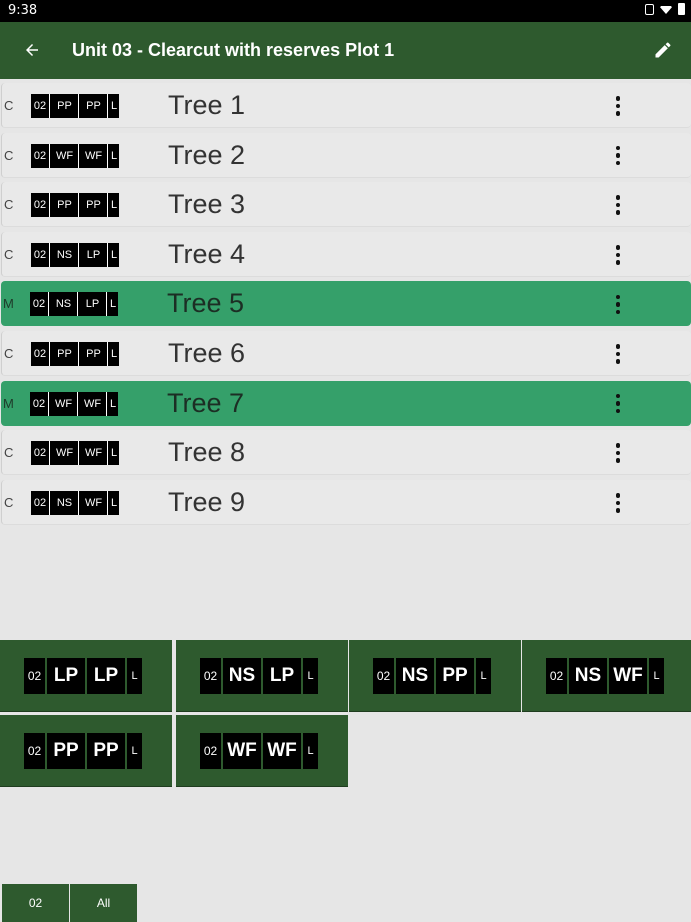 The width and height of the screenshot is (691, 922). I want to click on tree-name: Tree 5, so click(206, 303).